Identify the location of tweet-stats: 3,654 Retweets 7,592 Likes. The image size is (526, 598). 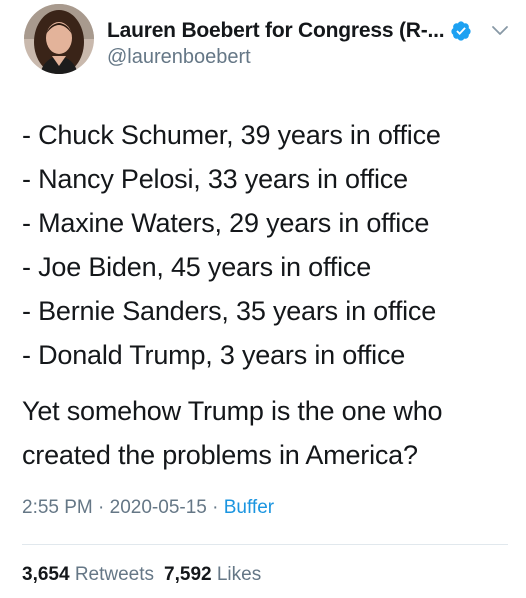
(141, 575).